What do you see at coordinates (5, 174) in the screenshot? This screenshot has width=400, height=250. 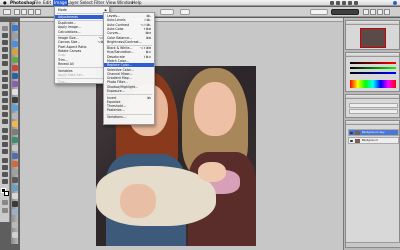 I see `hand-tool-icon` at bounding box center [5, 174].